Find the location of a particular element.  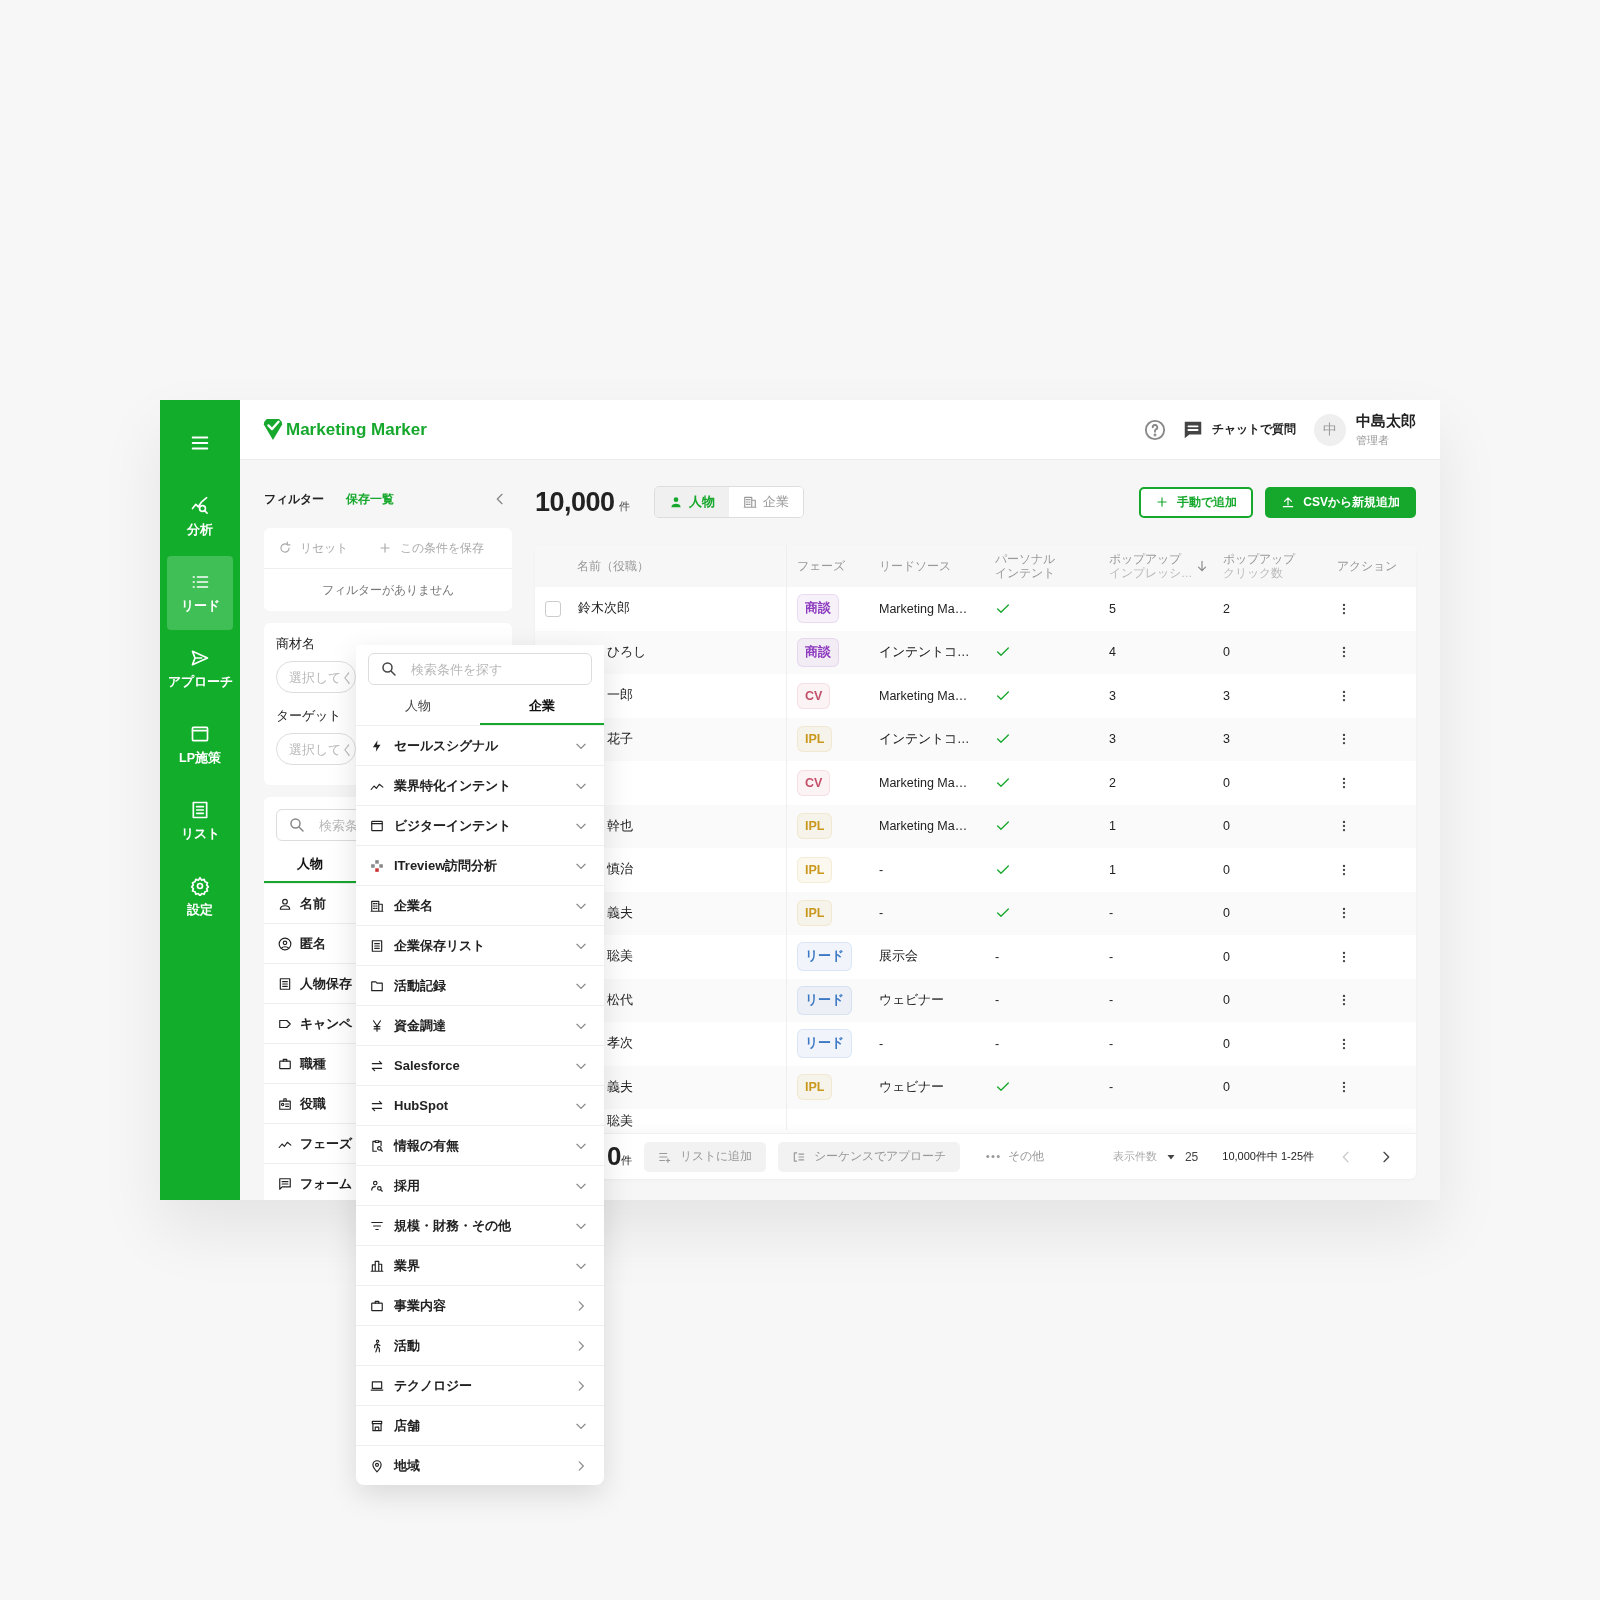

filter-category: 企業名 is located at coordinates (480, 905).